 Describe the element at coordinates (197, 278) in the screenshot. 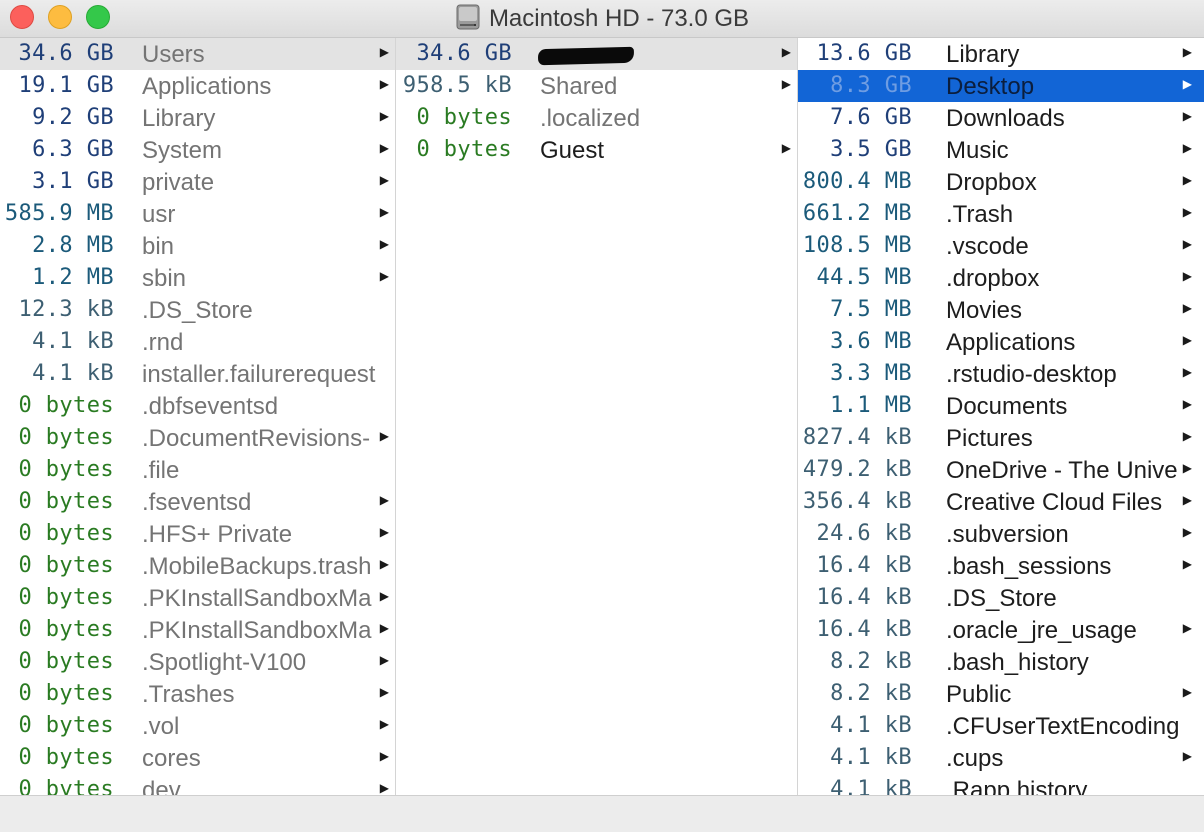

I see `list-item: 1.2 MB sbin ▶` at that location.